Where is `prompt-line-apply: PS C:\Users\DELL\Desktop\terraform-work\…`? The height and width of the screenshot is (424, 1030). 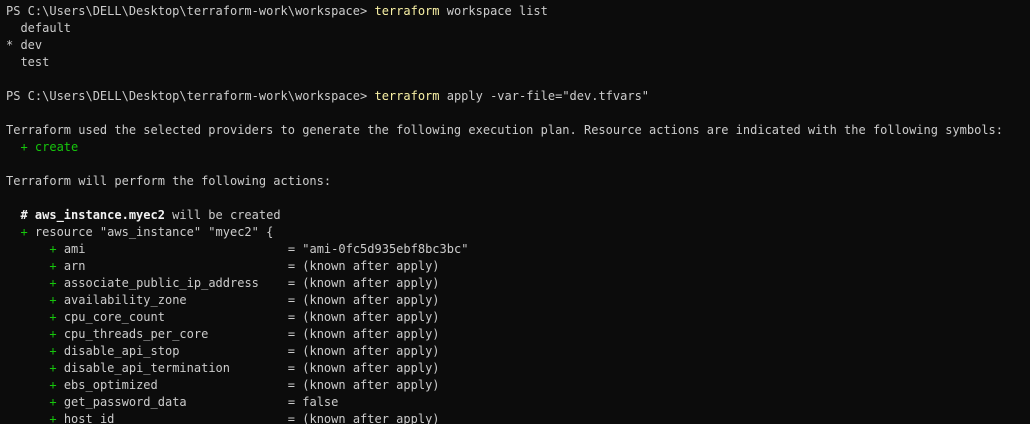 prompt-line-apply: PS C:\Users\DELL\Desktop\terraform-work\… is located at coordinates (515, 96).